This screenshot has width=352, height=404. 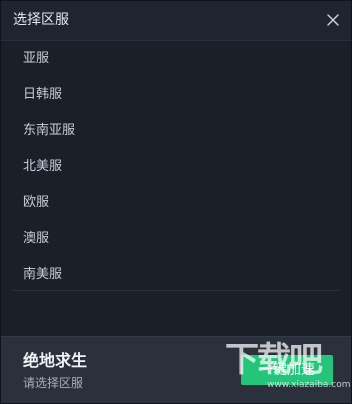 What do you see at coordinates (36, 202) in the screenshot?
I see `region-item-label: 欧服` at bounding box center [36, 202].